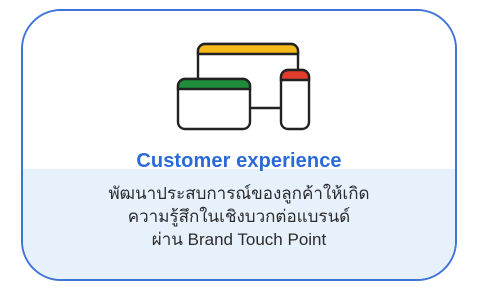 The height and width of the screenshot is (292, 480). I want to click on card-title: Customer experience, so click(239, 161).